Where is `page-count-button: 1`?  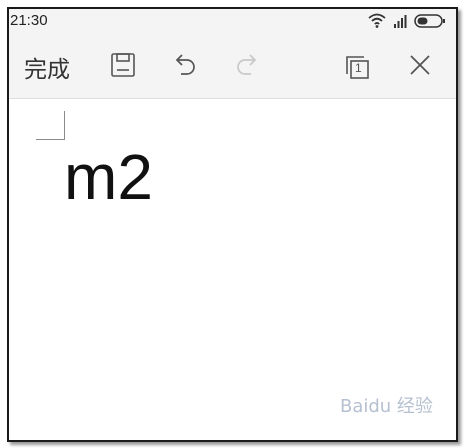
page-count-button: 1 is located at coordinates (357, 66).